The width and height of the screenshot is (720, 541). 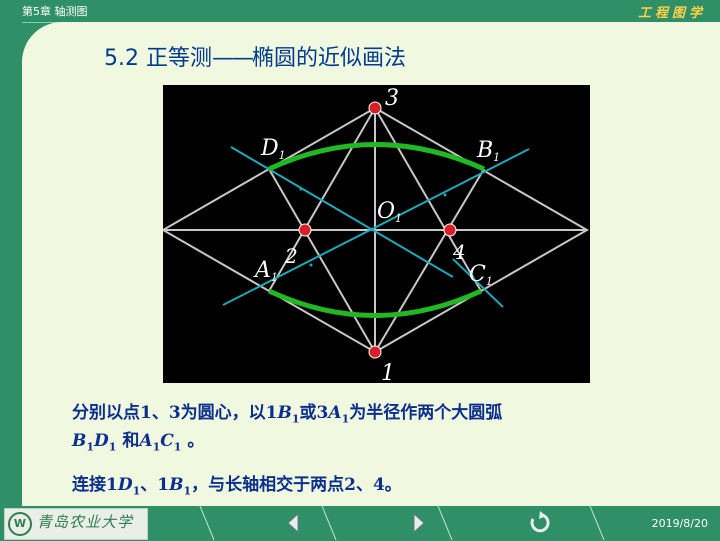 I want to click on title-rest: 椭圆的近似画法, so click(x=328, y=58).